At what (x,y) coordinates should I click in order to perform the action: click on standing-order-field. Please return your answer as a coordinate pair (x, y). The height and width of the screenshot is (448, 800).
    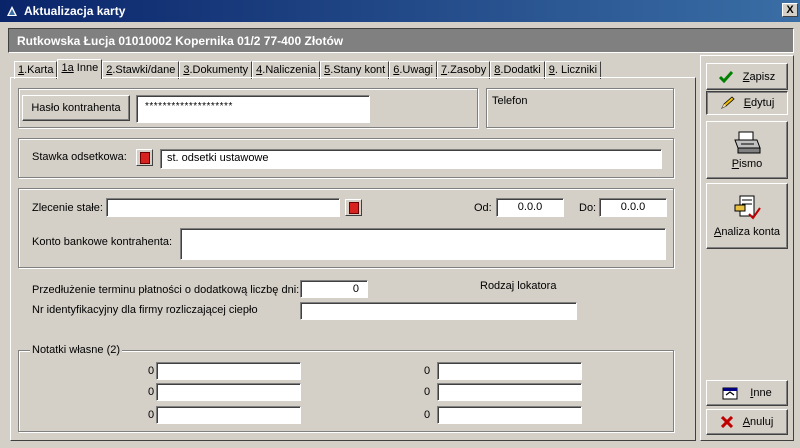
    Looking at the image, I should click on (223, 207).